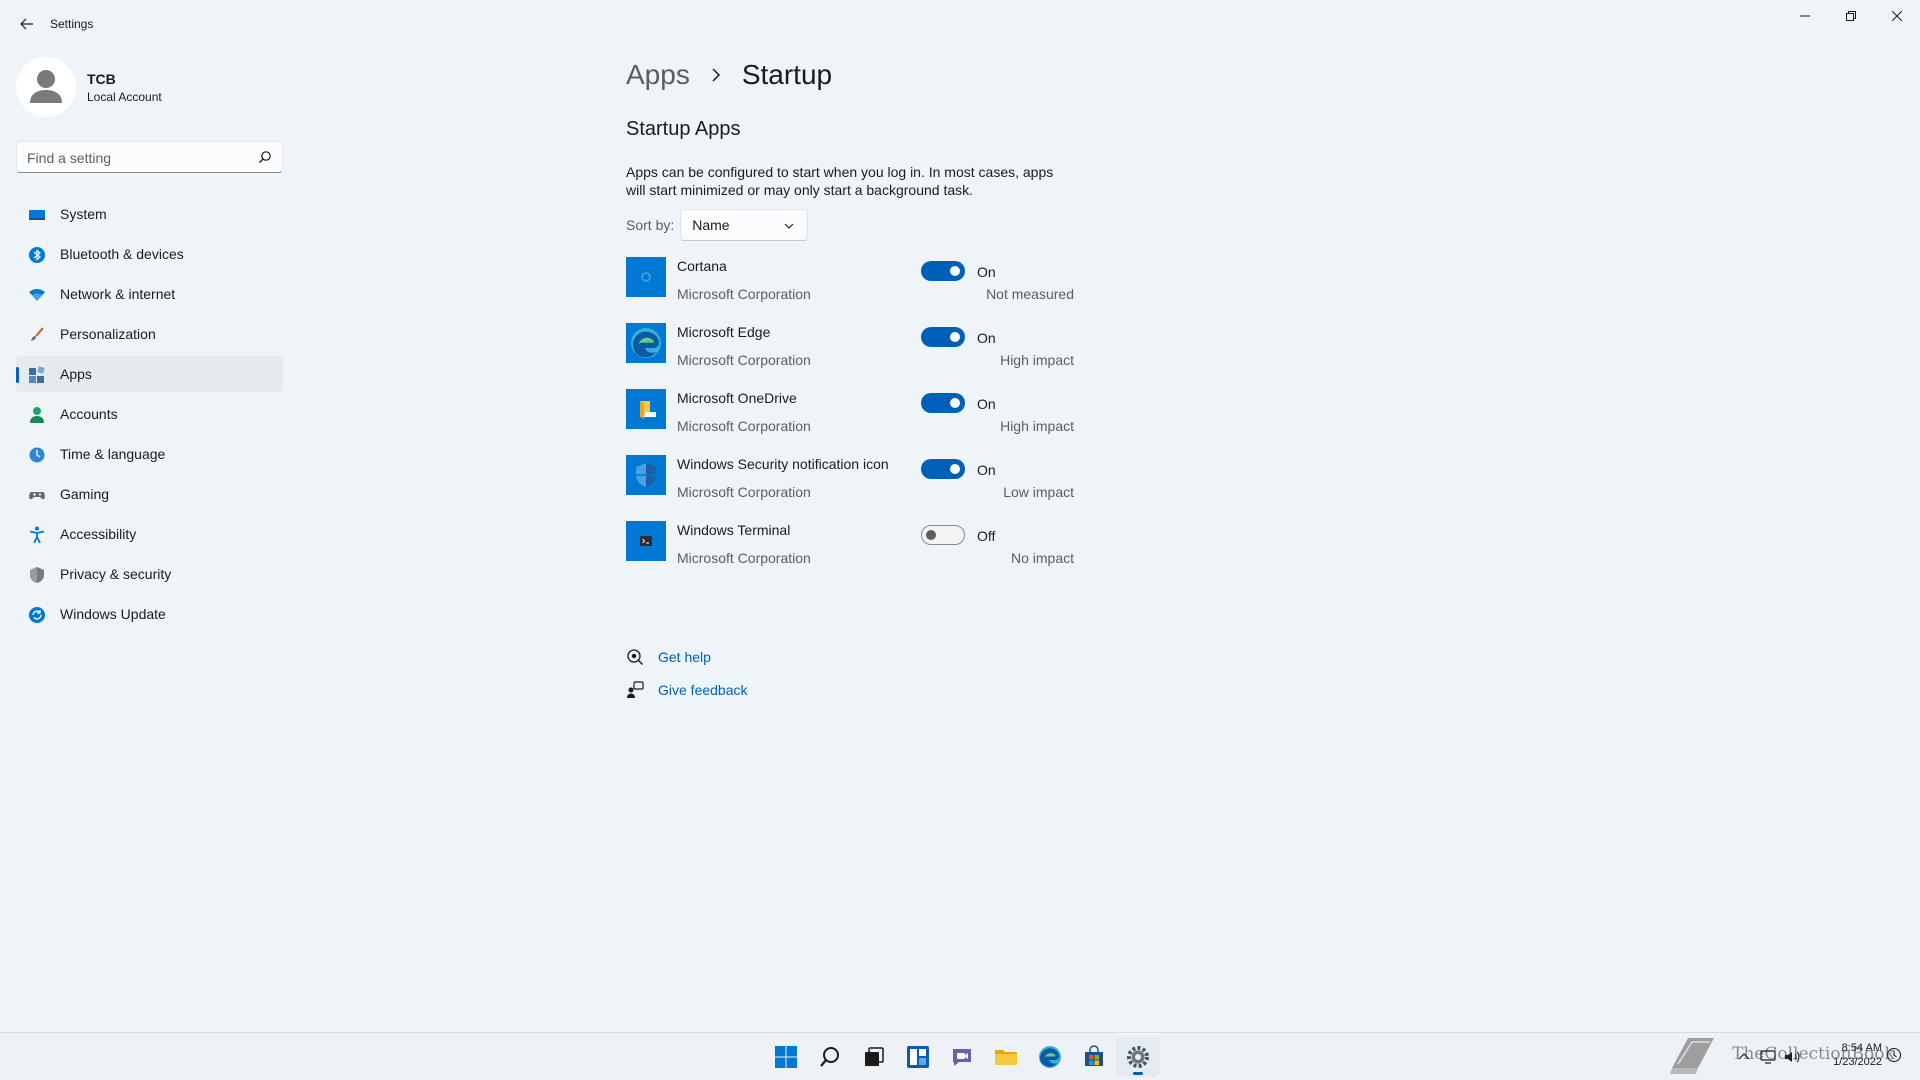 The height and width of the screenshot is (1080, 1920). Describe the element at coordinates (37, 295) in the screenshot. I see `network-icon` at that location.